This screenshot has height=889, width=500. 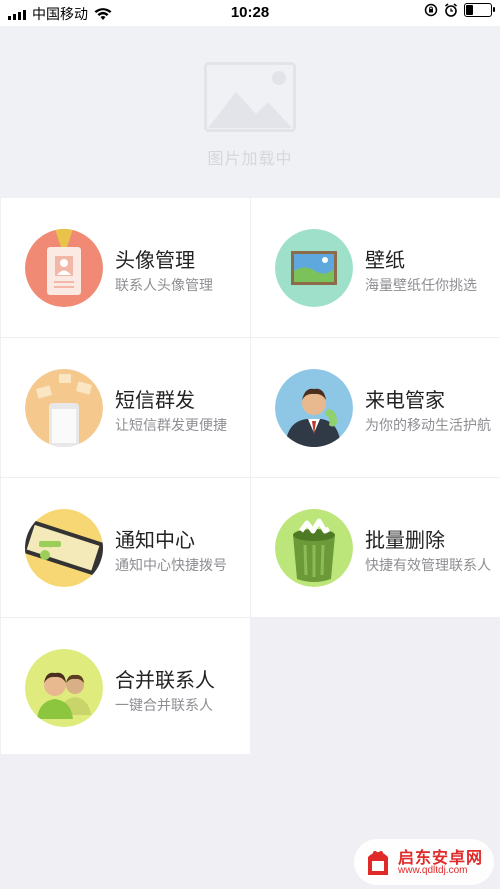 I want to click on feature-merge-contacts: 合并联系人 一键合并联系人, so click(x=125, y=686).